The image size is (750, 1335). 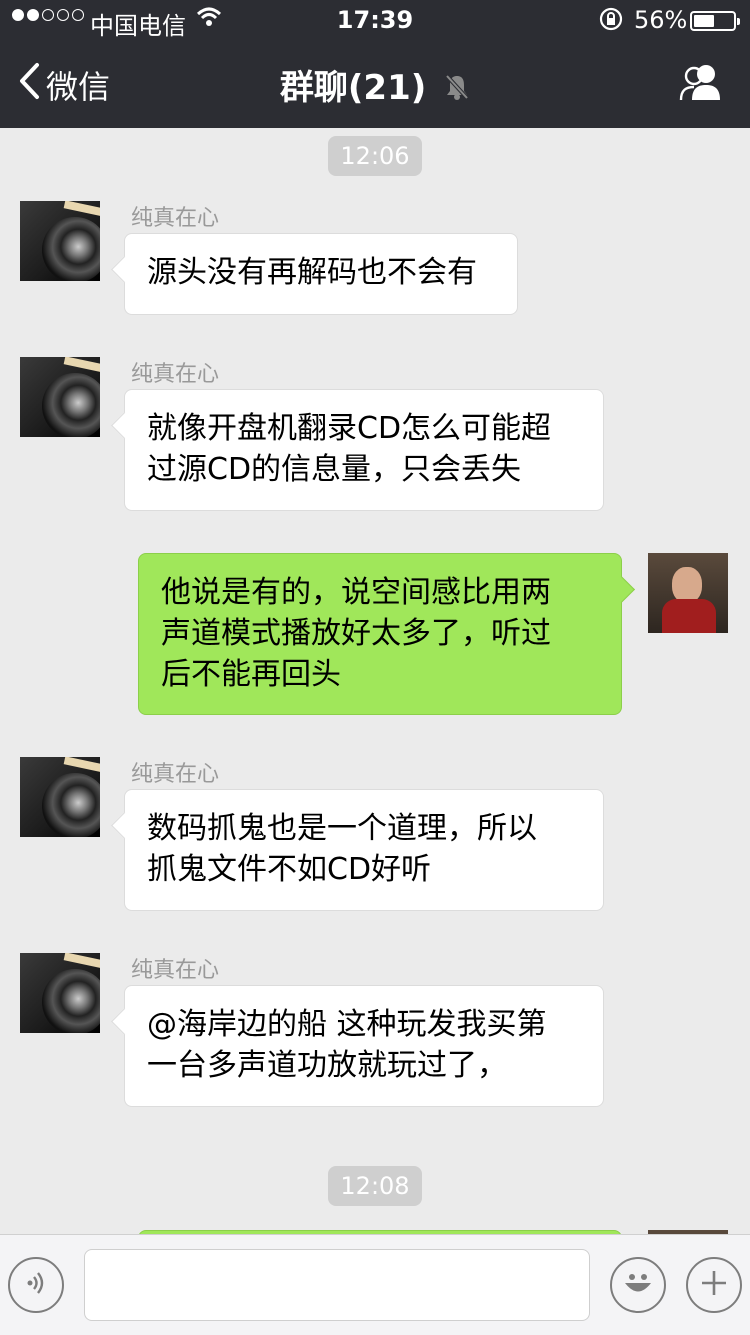 I want to click on message-bubble: 他说是有的，说空间感比用两 声道模式播放好太多了，听过 后不能再回头, so click(x=380, y=634).